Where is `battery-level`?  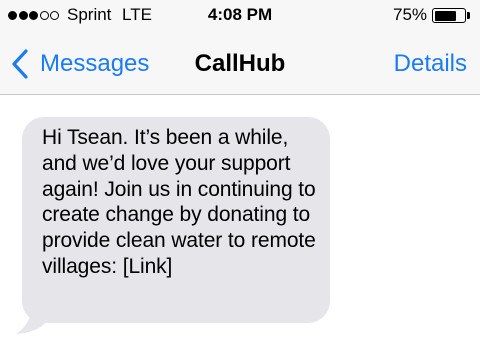
battery-level is located at coordinates (445, 15).